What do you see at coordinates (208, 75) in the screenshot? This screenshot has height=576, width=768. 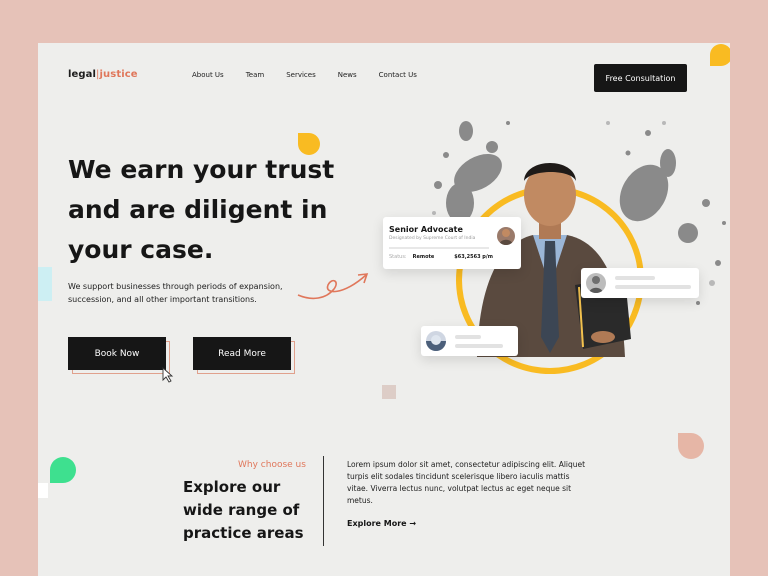 I see `nav-about-us: About Us` at bounding box center [208, 75].